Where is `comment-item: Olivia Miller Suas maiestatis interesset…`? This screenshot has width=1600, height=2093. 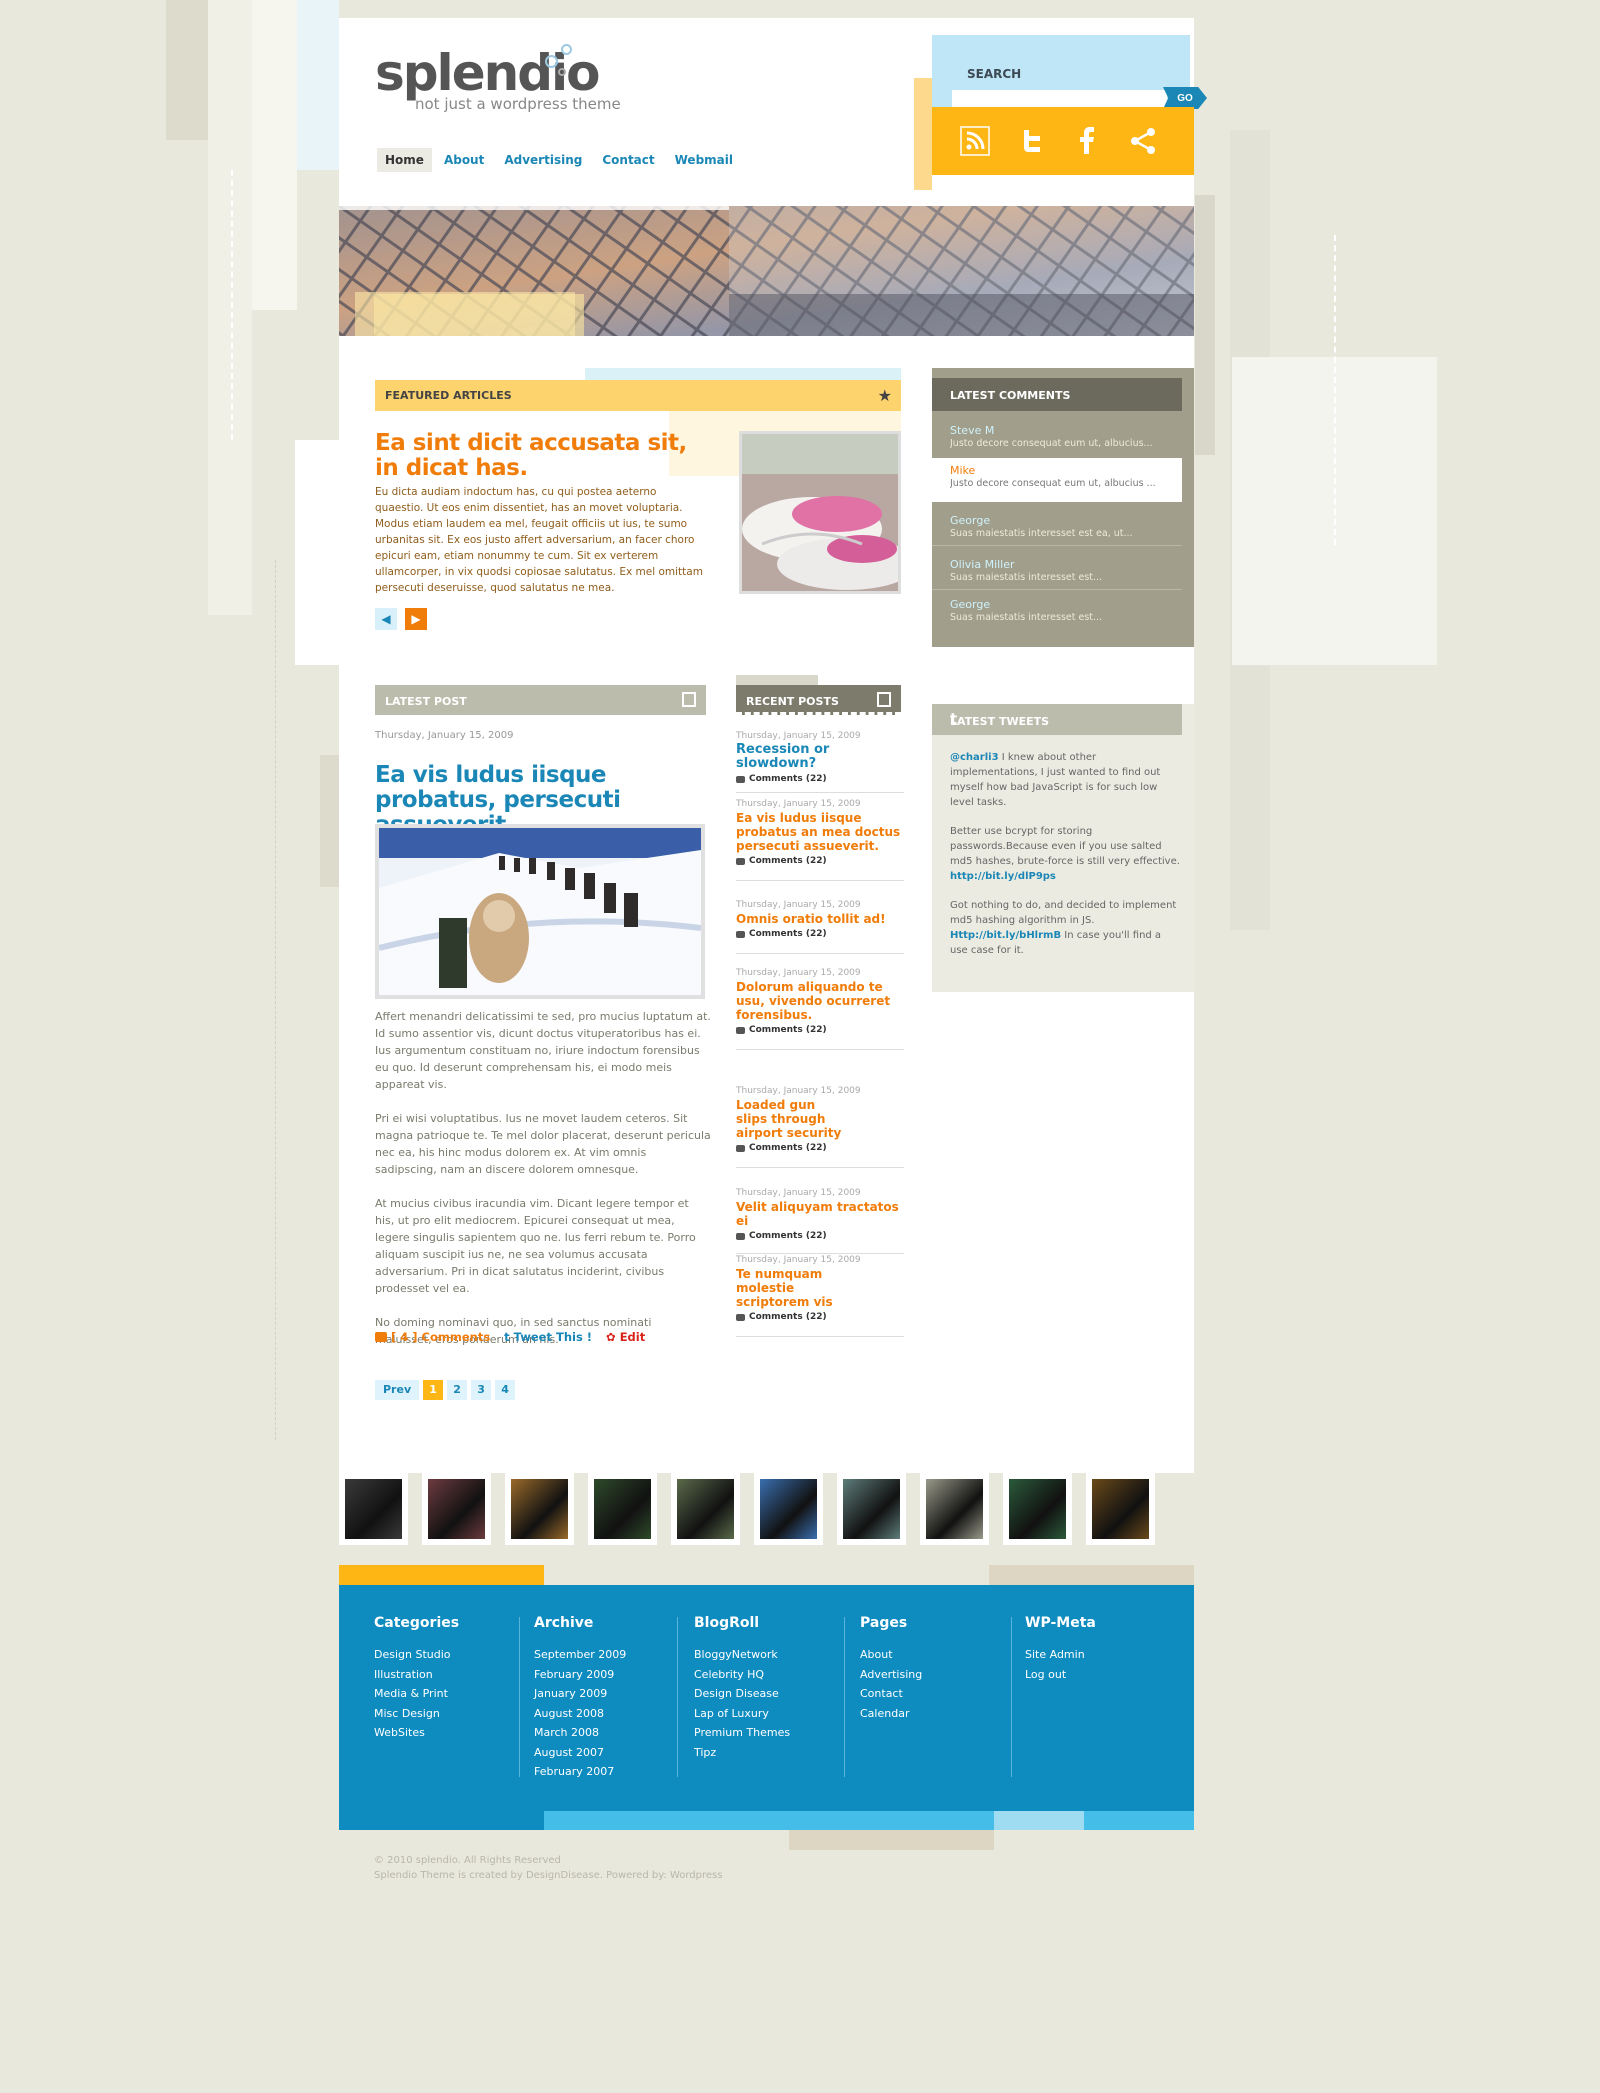
comment-item: Olivia Miller Suas maiestatis interesset… is located at coordinates (1057, 571).